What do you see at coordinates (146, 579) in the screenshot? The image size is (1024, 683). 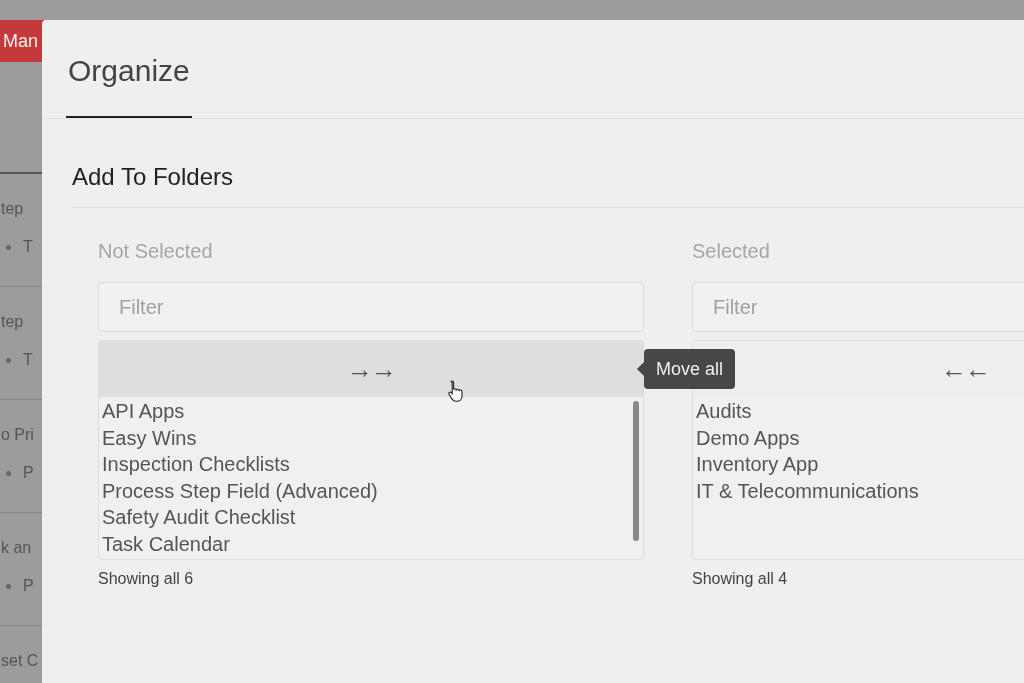 I see `list-count: Showing all 6` at bounding box center [146, 579].